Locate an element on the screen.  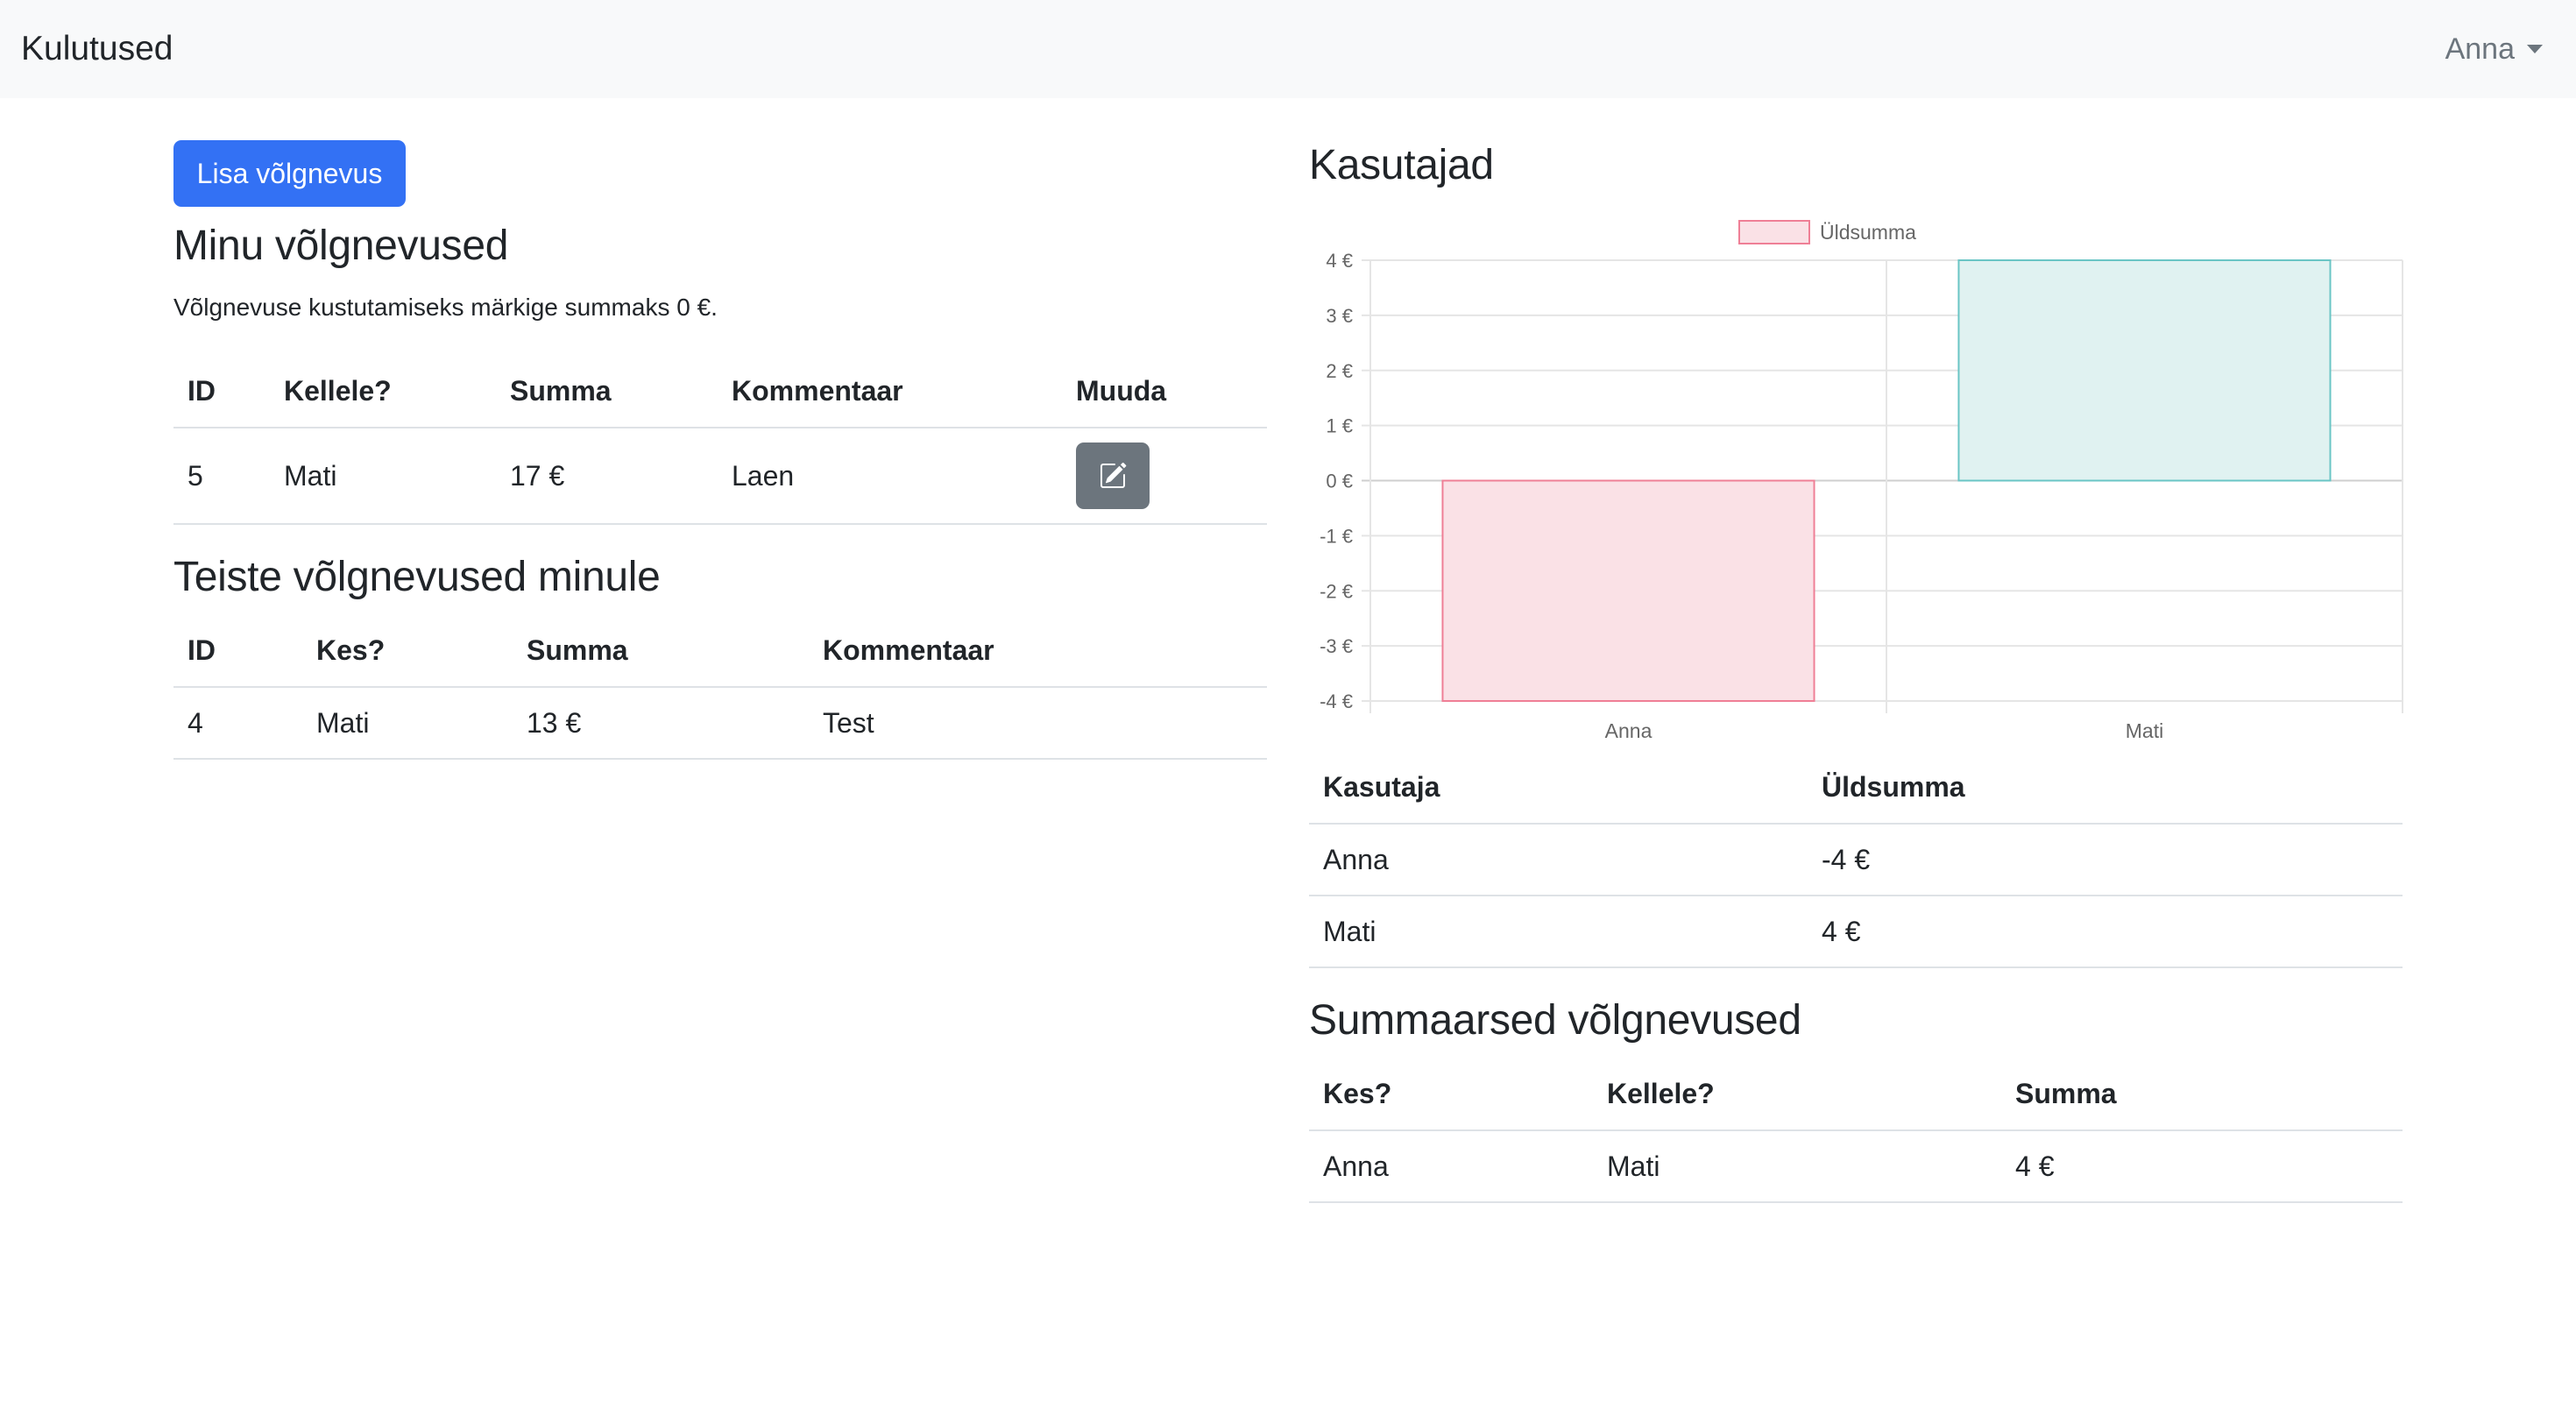
cell-amount: 4 € is located at coordinates (2202, 1166).